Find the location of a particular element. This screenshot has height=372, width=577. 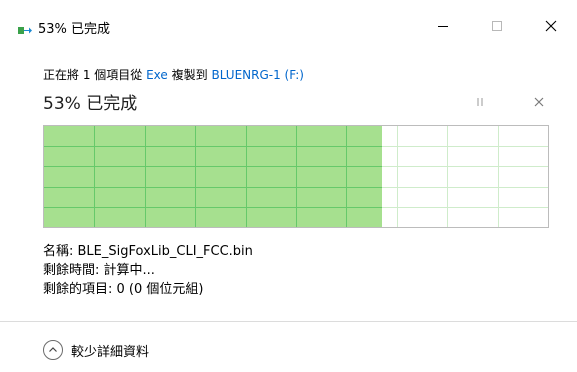

window-title: 53% 已完成 is located at coordinates (74, 29).